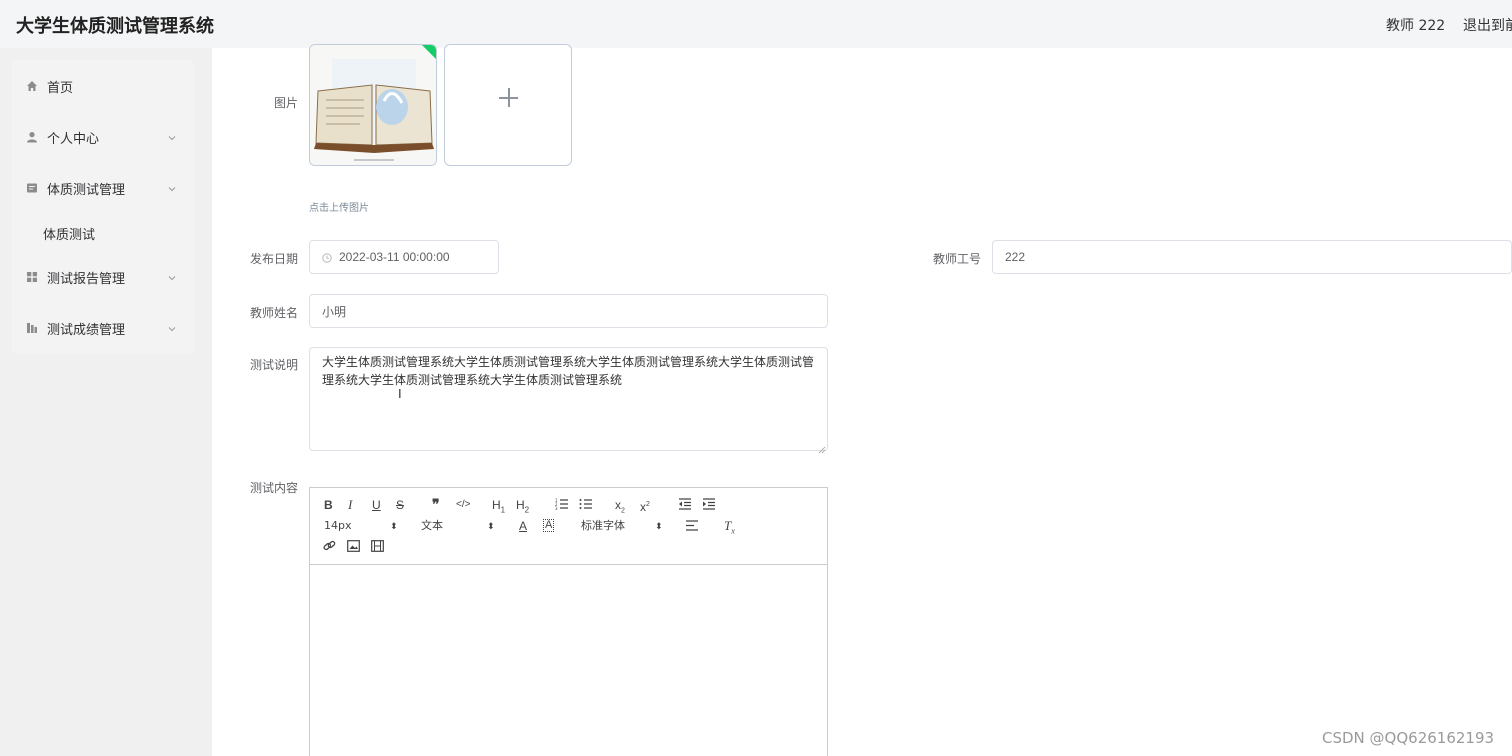  What do you see at coordinates (400, 505) in the screenshot?
I see `strikethrough-icon: S` at bounding box center [400, 505].